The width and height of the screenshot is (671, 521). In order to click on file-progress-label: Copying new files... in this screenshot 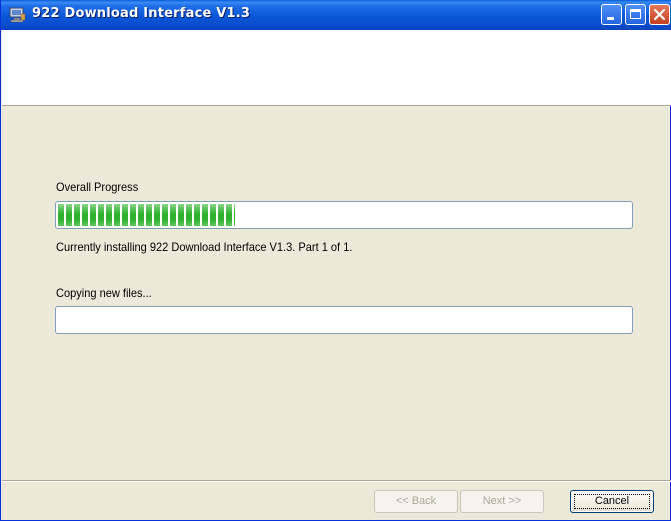, I will do `click(104, 293)`.